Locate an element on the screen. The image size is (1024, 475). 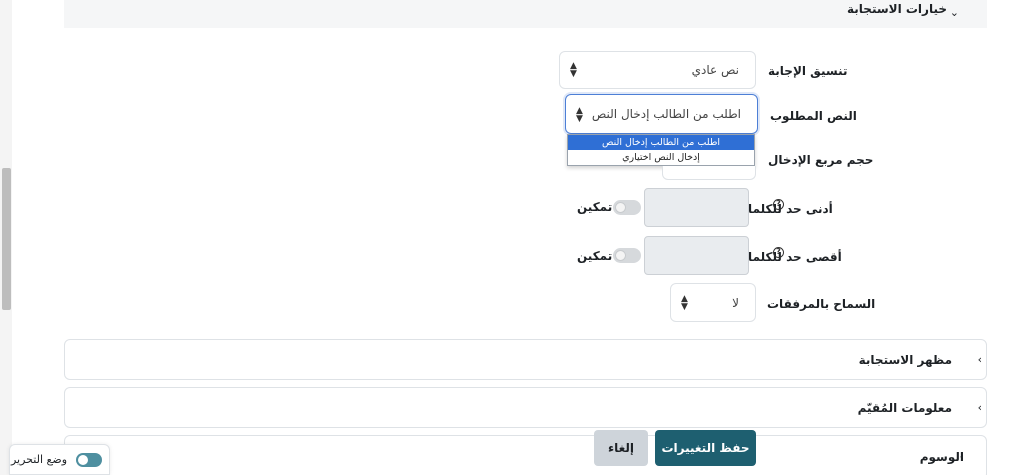
dropdown-option-optional: إدخال النص اختياري is located at coordinates (661, 157).